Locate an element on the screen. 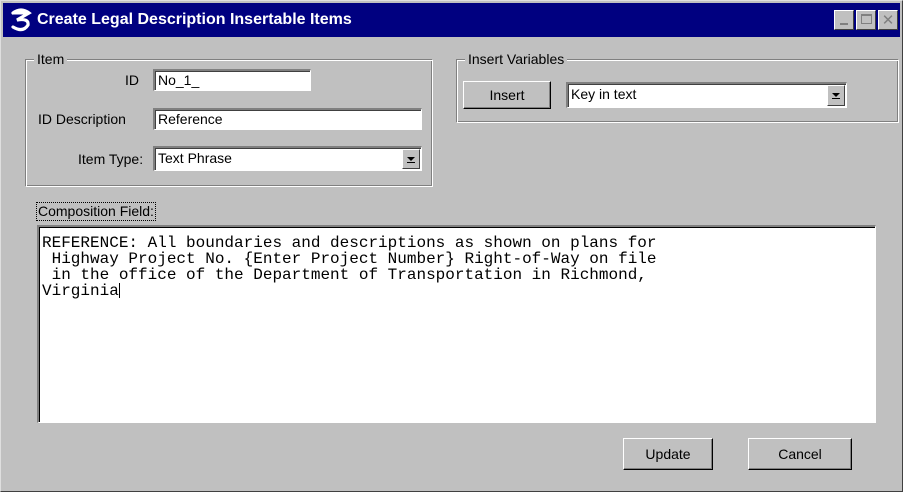 This screenshot has width=903, height=492. minimize-icon is located at coordinates (844, 24).